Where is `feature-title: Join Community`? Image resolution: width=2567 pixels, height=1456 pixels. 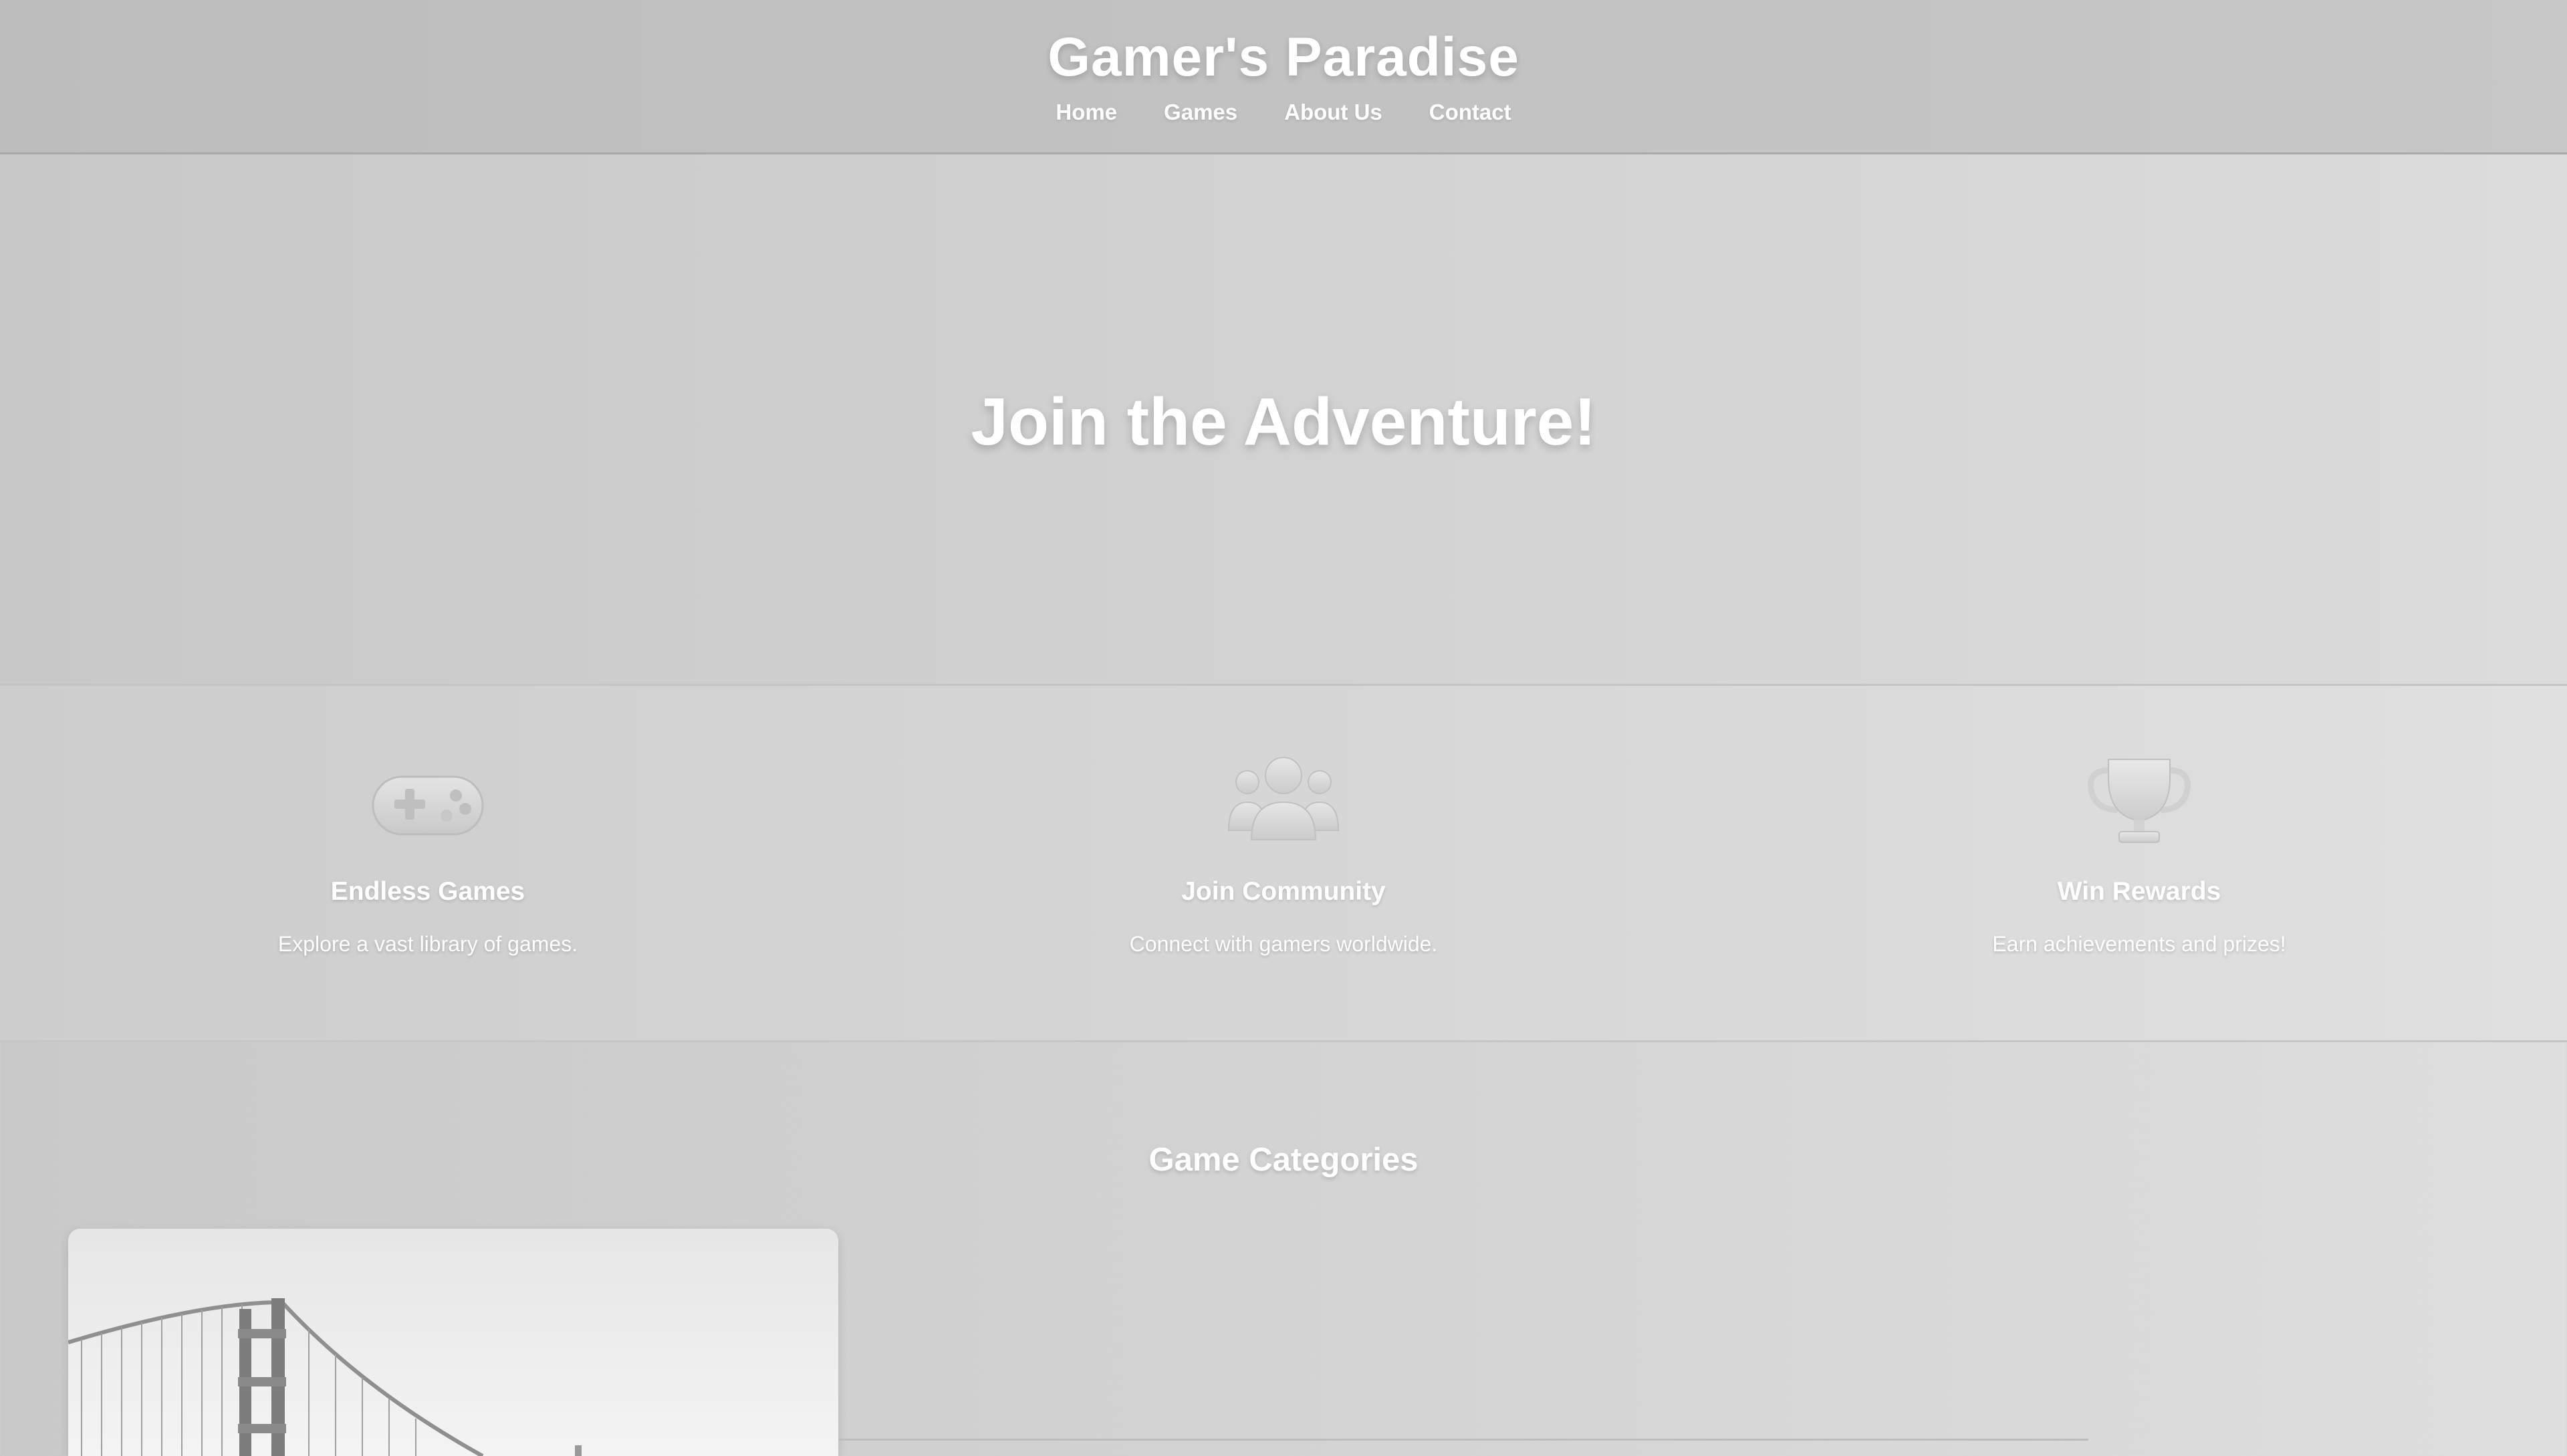 feature-title: Join Community is located at coordinates (1283, 891).